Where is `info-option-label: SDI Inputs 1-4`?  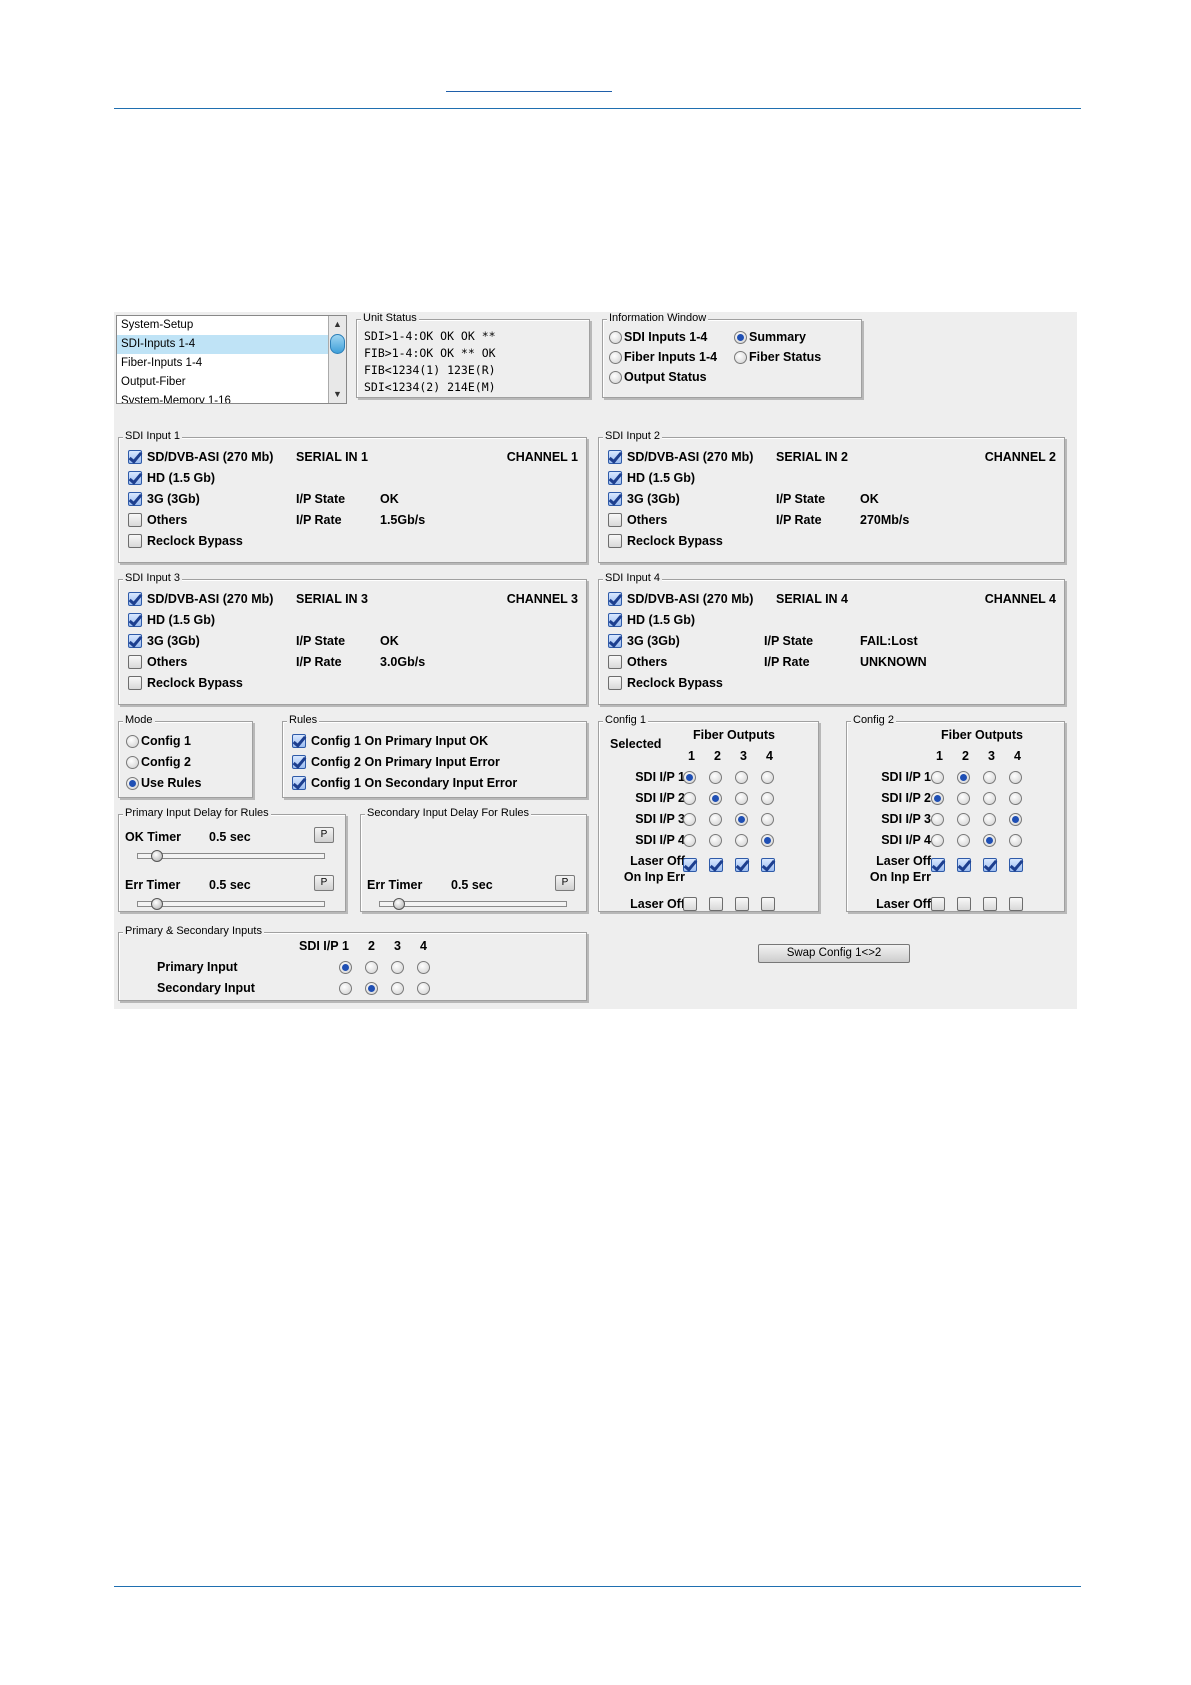
info-option-label: SDI Inputs 1-4 is located at coordinates (665, 337).